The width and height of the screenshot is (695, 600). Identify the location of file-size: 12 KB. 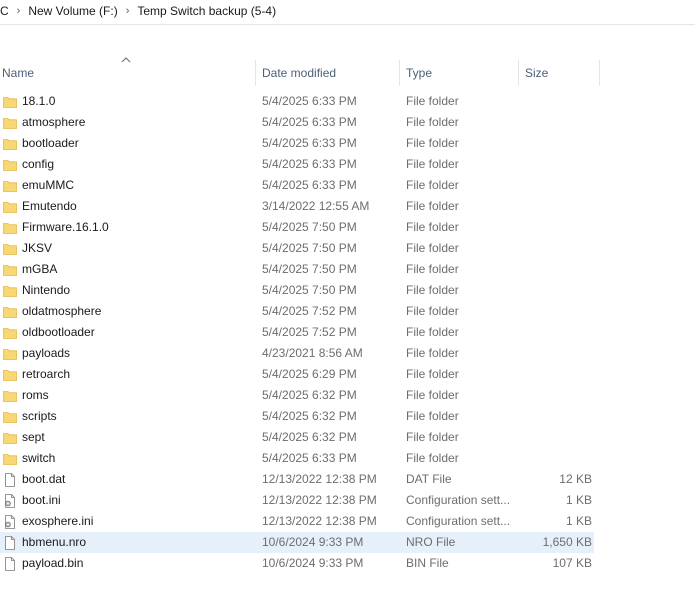
(575, 479).